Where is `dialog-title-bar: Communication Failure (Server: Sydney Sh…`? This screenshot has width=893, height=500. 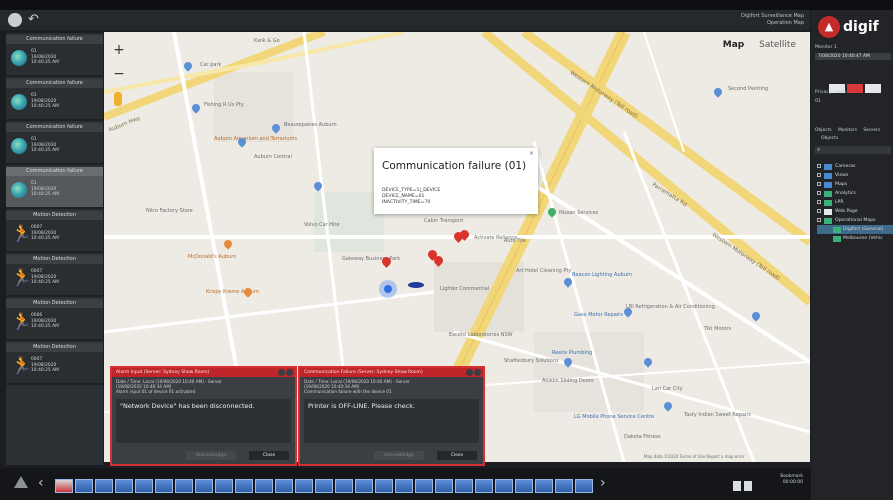
dialog-title-bar: Communication Failure (Server: Sydney Sh… is located at coordinates (391, 372).